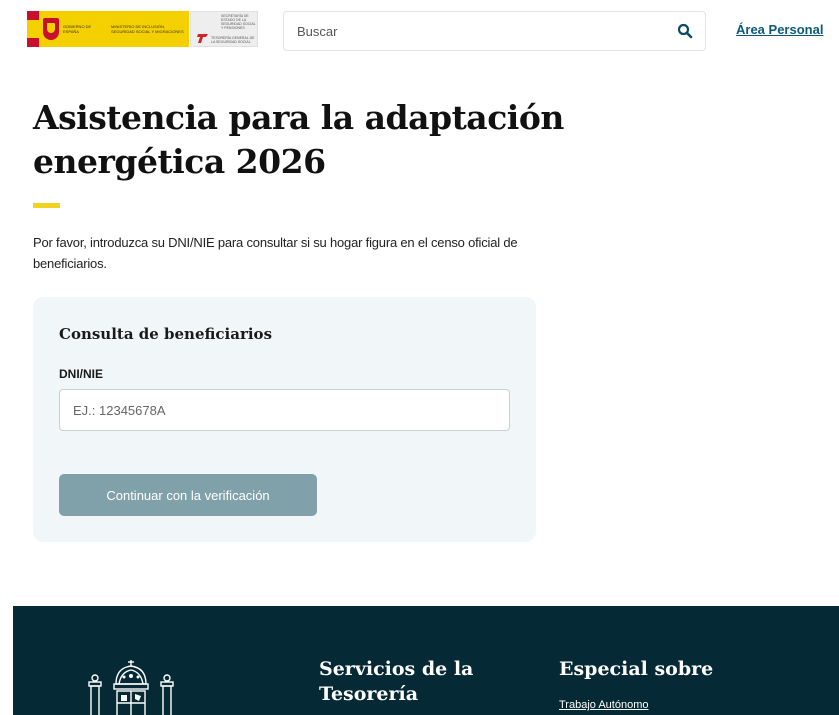 The width and height of the screenshot is (839, 715). I want to click on footer-special-title: Especial sobre, so click(636, 669).